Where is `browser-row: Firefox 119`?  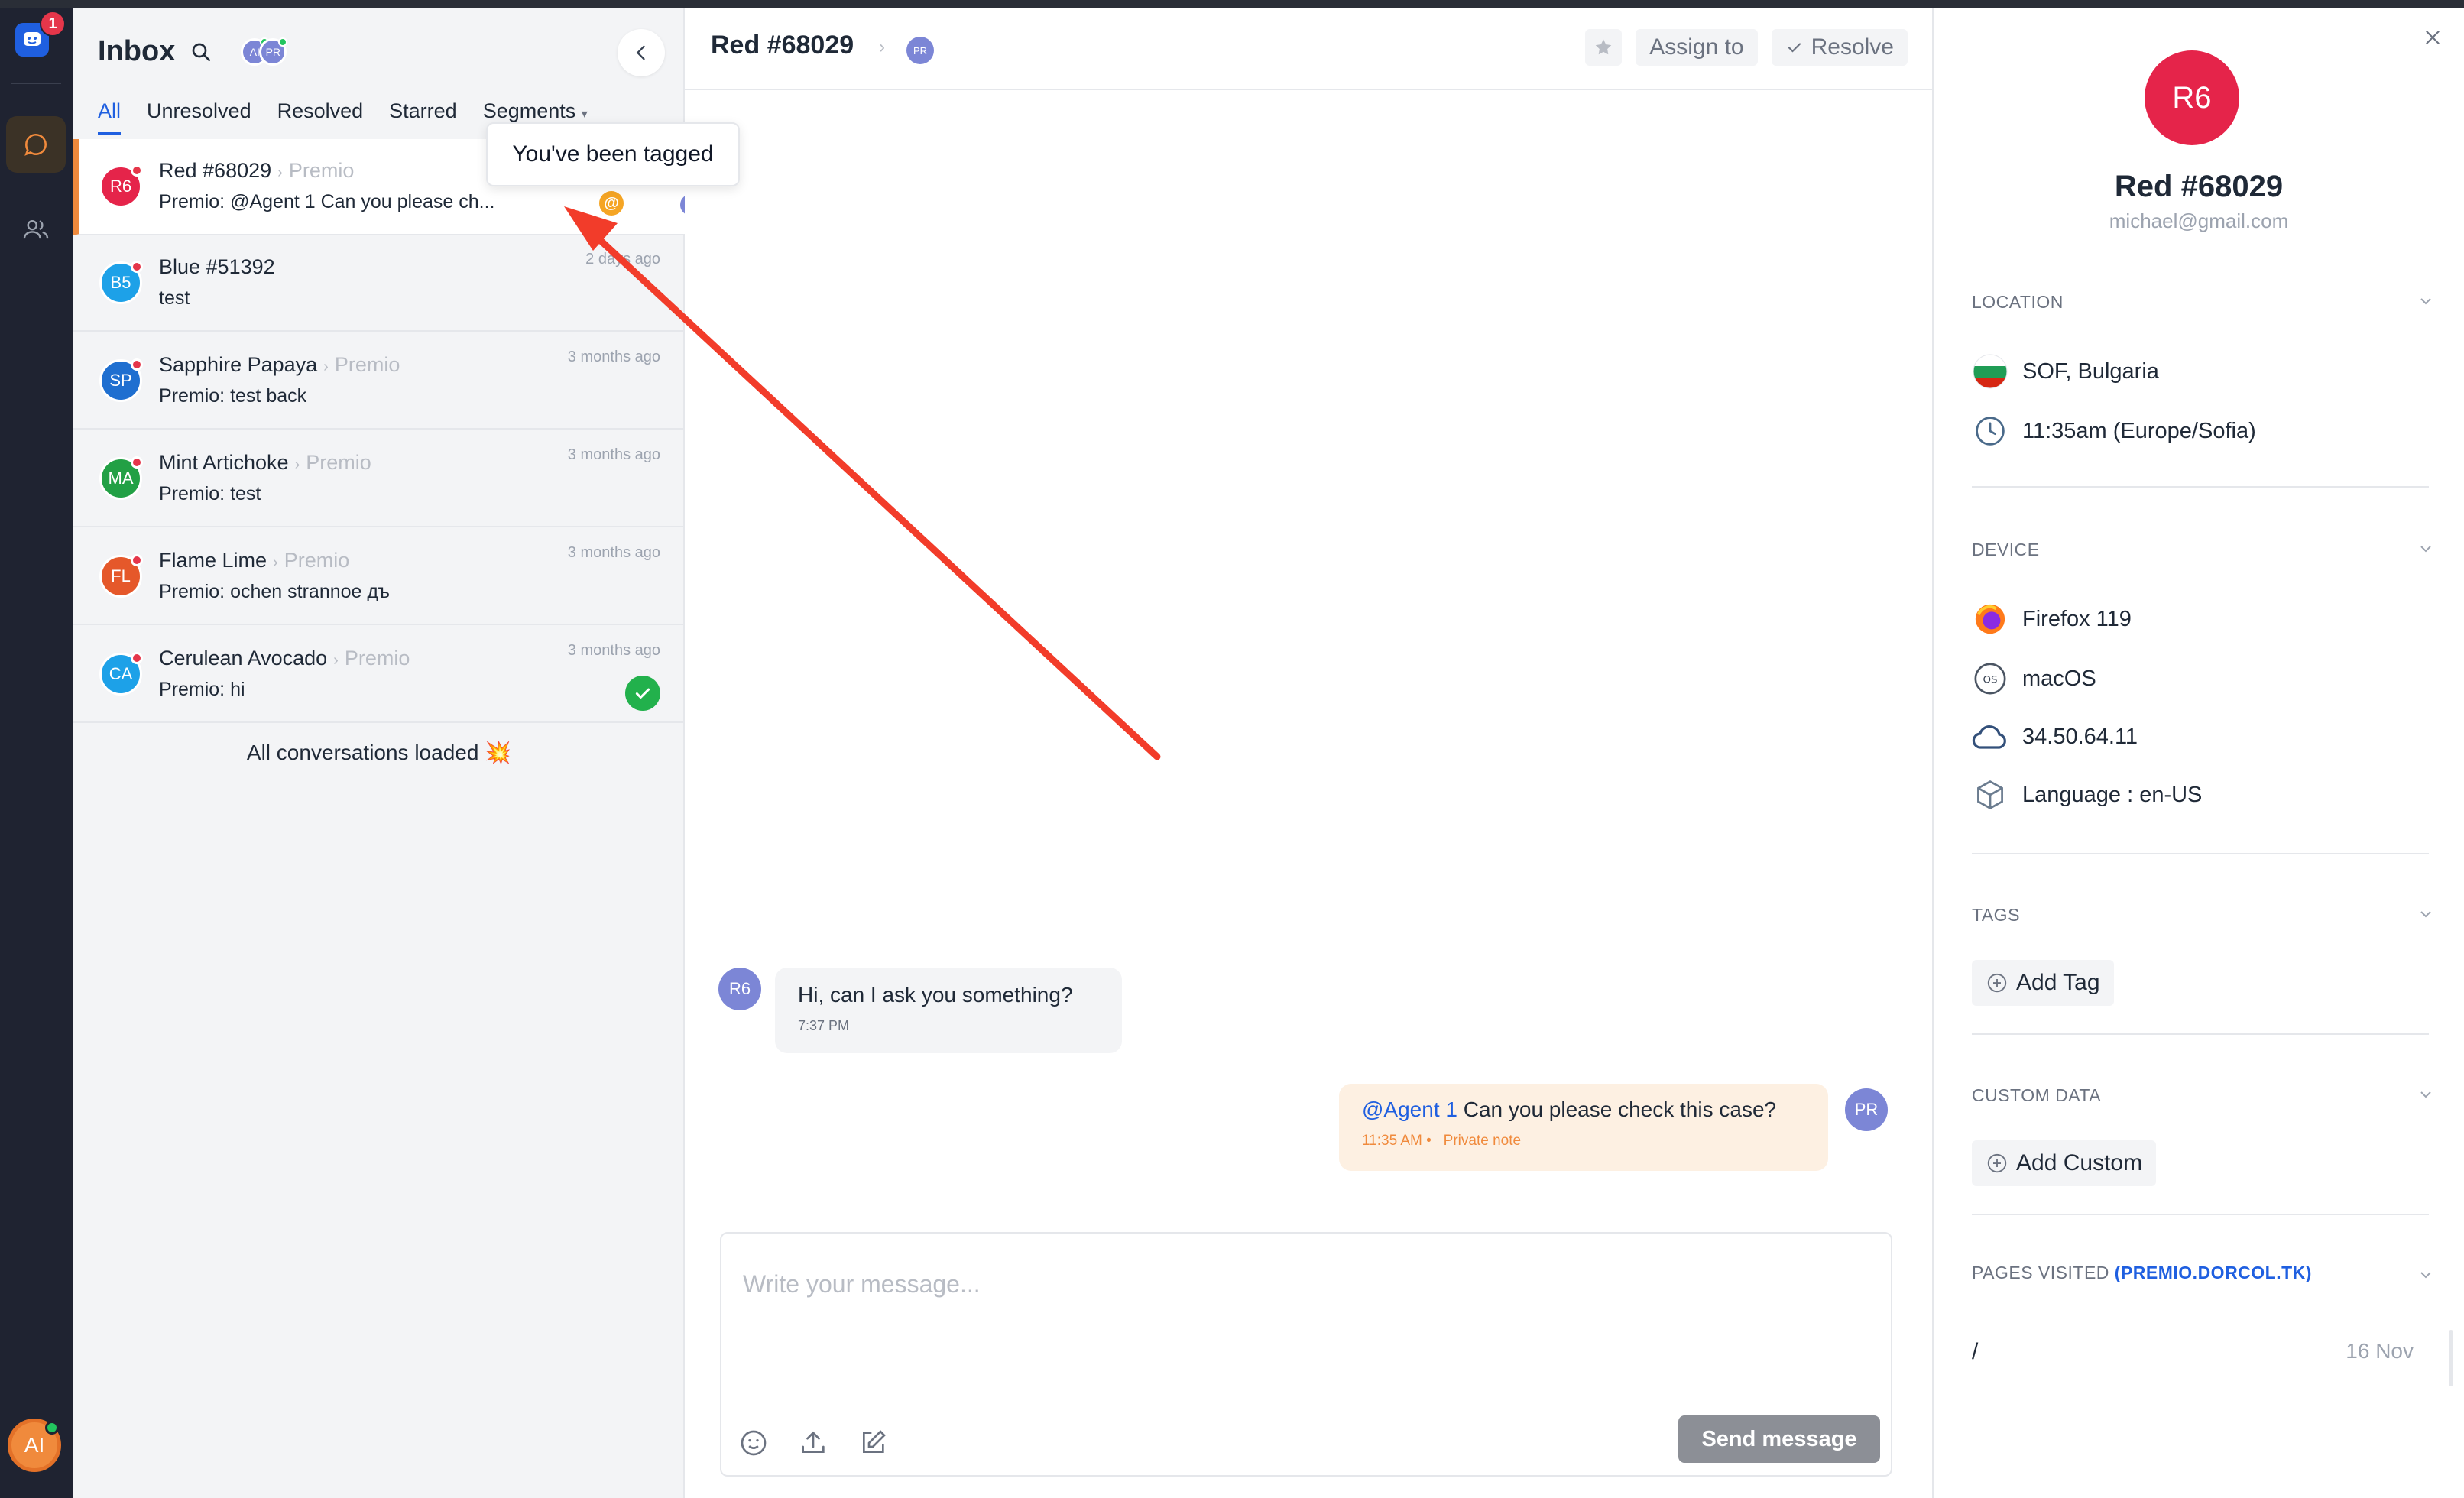
browser-row: Firefox 119 is located at coordinates (2052, 619).